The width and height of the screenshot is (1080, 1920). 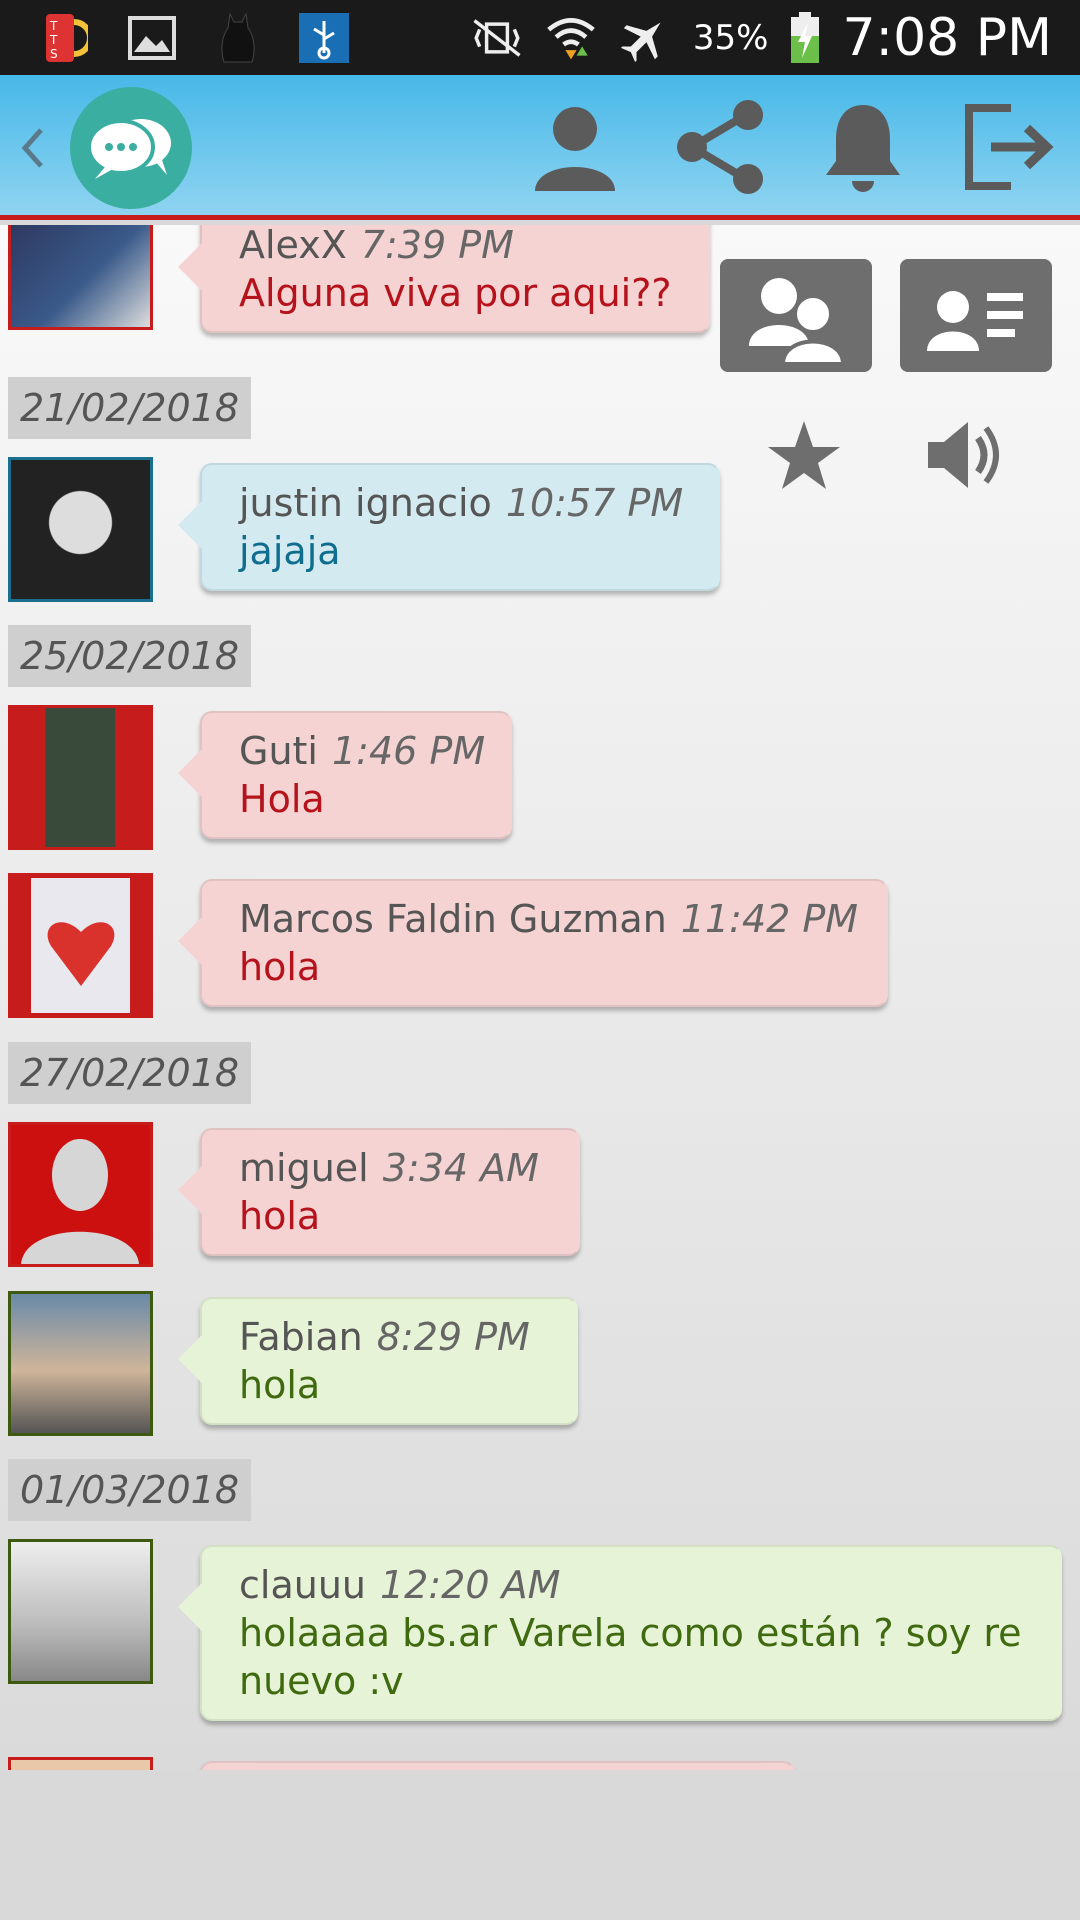 I want to click on message-meta: Guti 1:46 PM, so click(x=362, y=751).